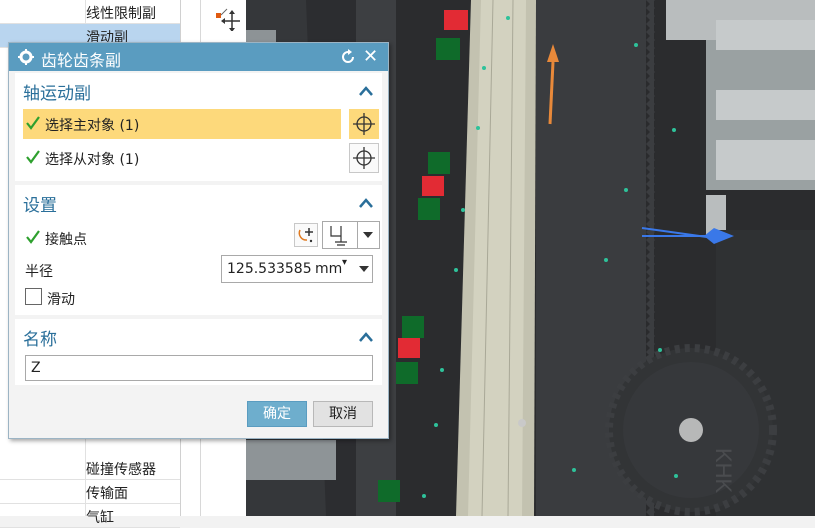 The width and height of the screenshot is (815, 528). What do you see at coordinates (182, 158) in the screenshot?
I see `select-slave-row: 选择从对象 (1)` at bounding box center [182, 158].